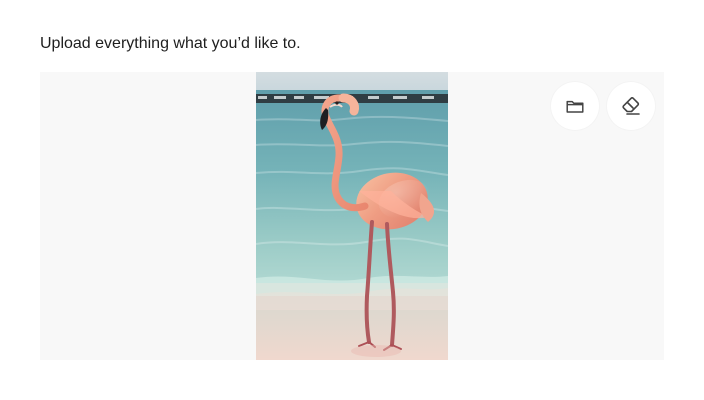 This screenshot has height=400, width=704. I want to click on upload-title: Upload everything what you’d like to., so click(170, 43).